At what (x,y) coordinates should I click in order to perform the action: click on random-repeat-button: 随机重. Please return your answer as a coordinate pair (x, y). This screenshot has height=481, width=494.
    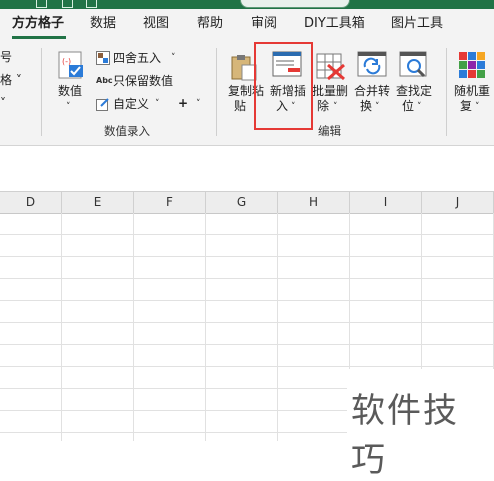
    Looking at the image, I should click on (472, 91).